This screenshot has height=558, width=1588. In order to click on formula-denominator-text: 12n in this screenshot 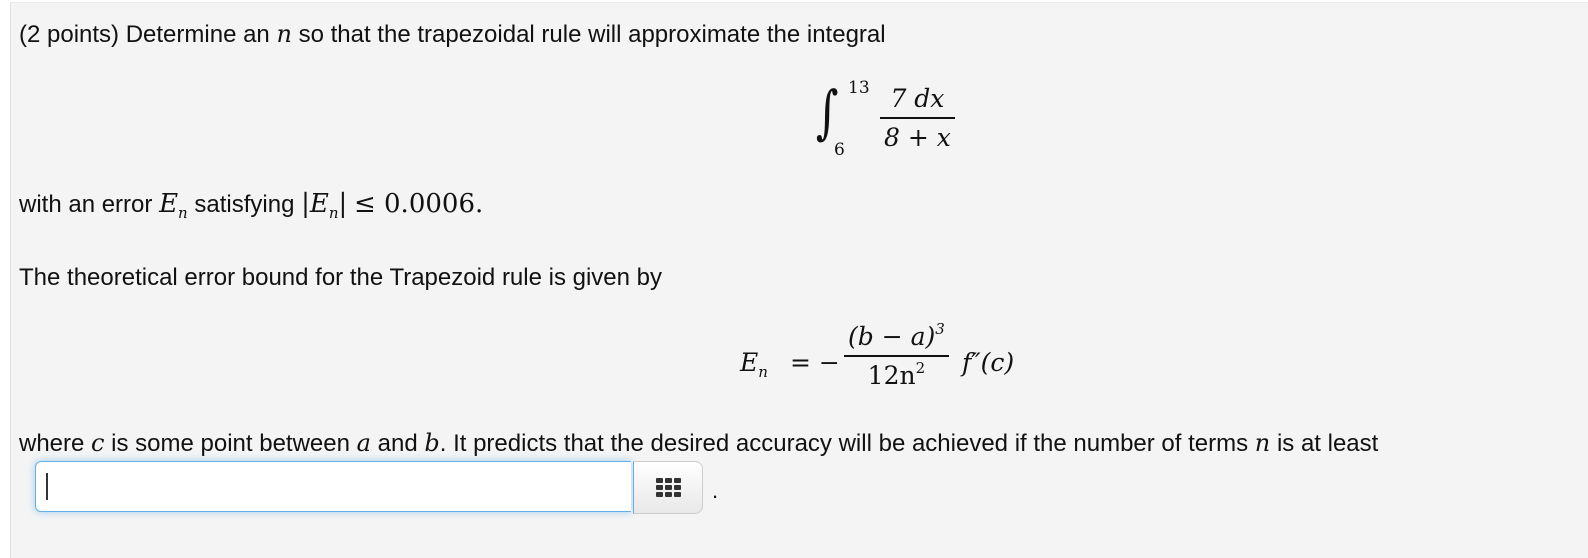, I will do `click(891, 375)`.